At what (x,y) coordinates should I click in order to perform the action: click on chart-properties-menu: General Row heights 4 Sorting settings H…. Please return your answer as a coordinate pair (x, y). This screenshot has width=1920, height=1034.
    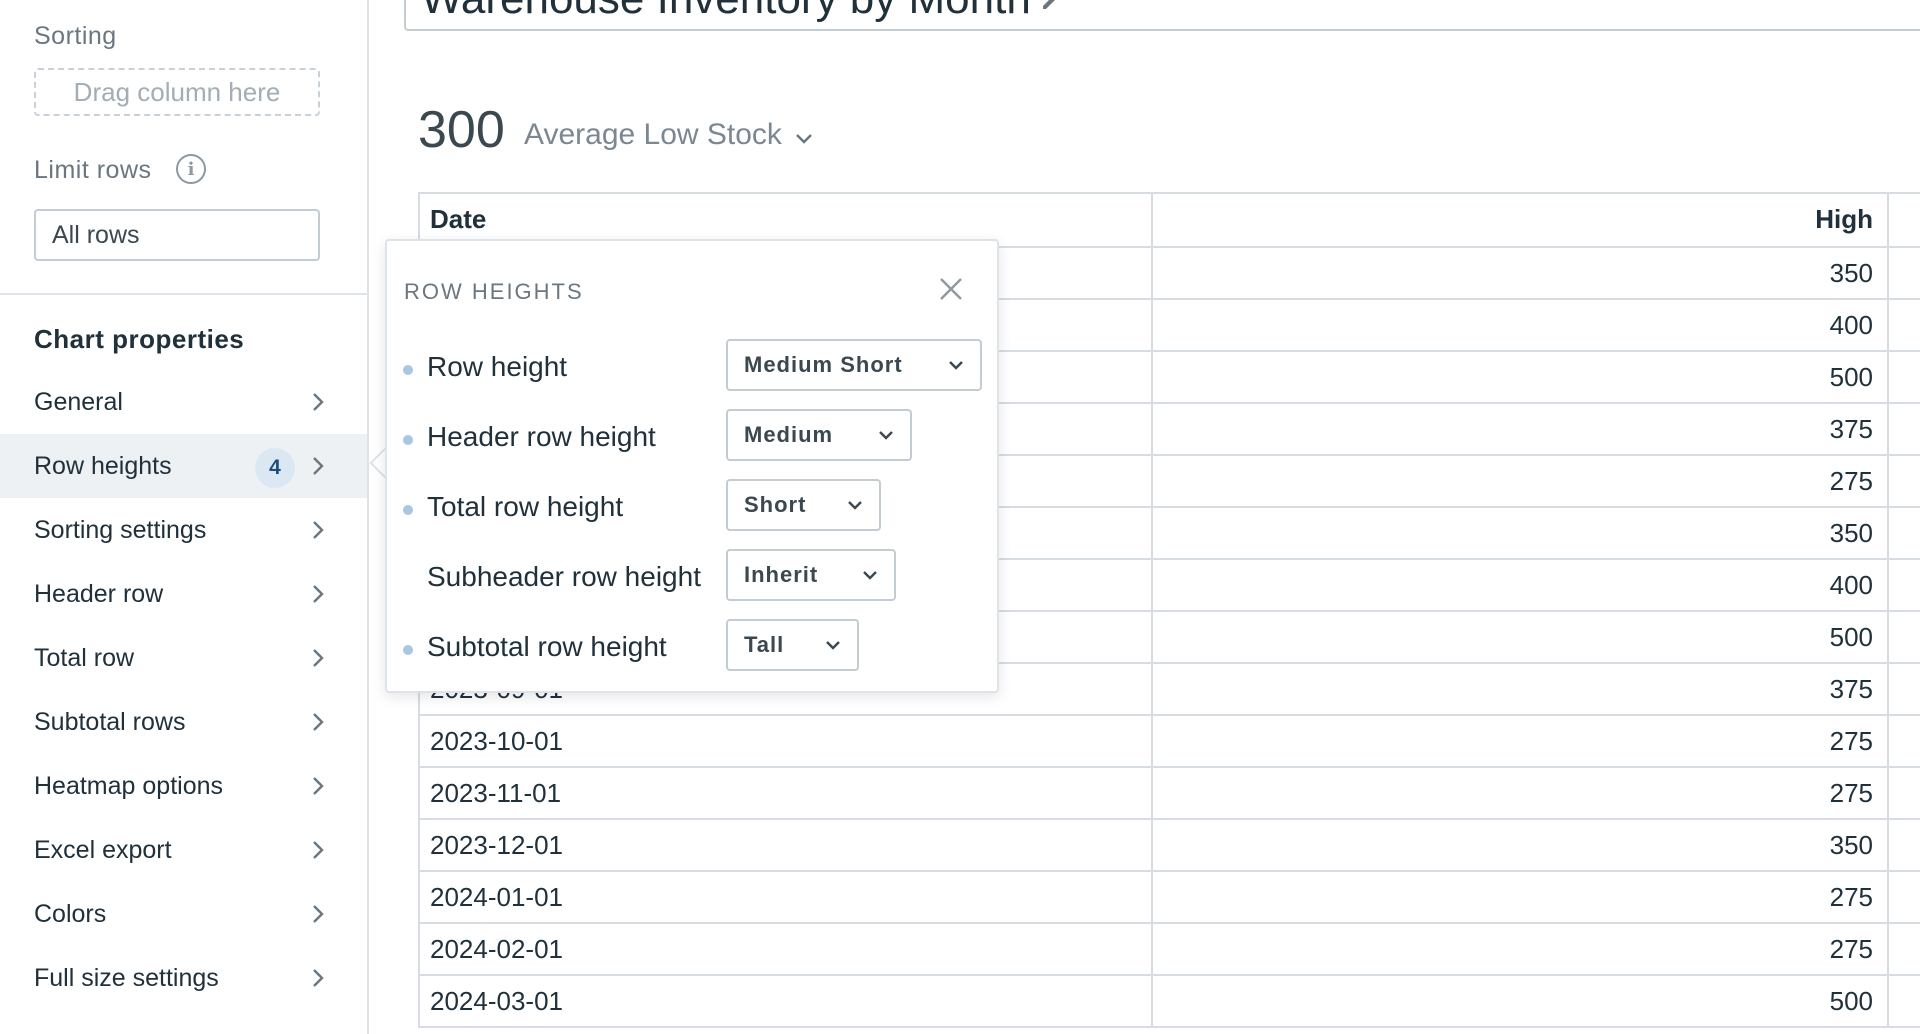
    Looking at the image, I should click on (183, 690).